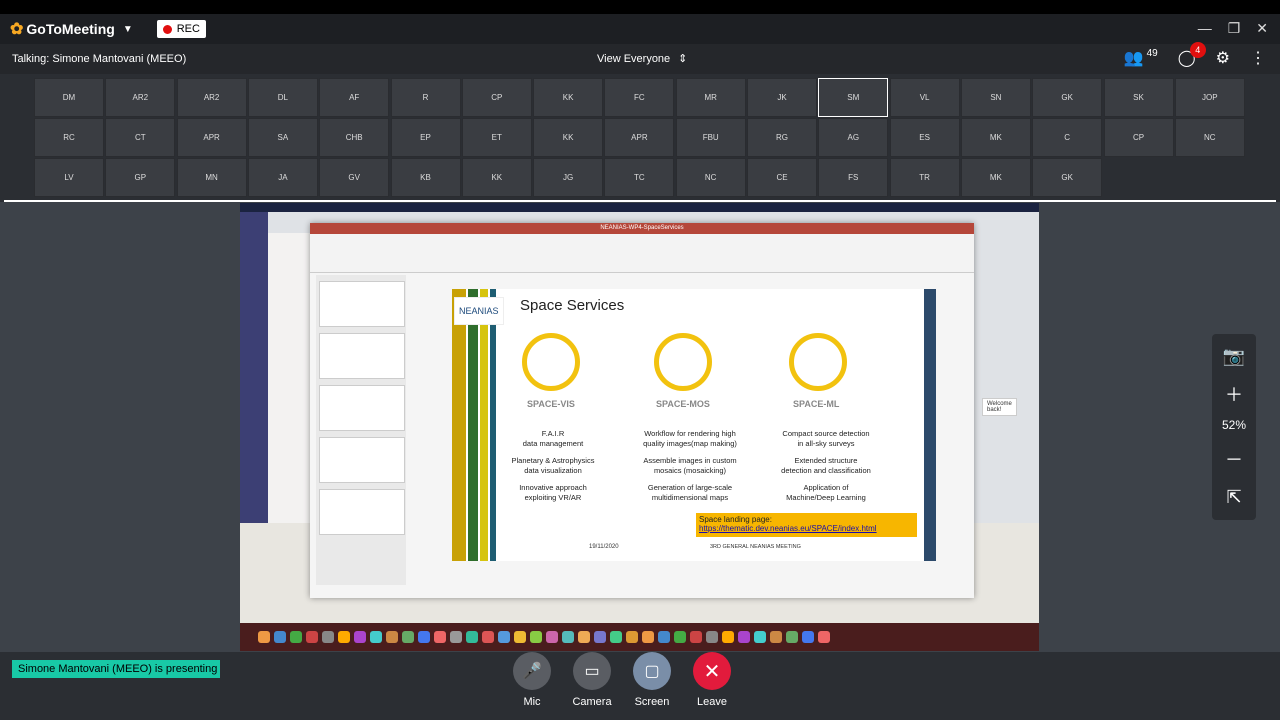 The width and height of the screenshot is (1280, 720). What do you see at coordinates (924, 177) in the screenshot?
I see `participant-tile: TR` at bounding box center [924, 177].